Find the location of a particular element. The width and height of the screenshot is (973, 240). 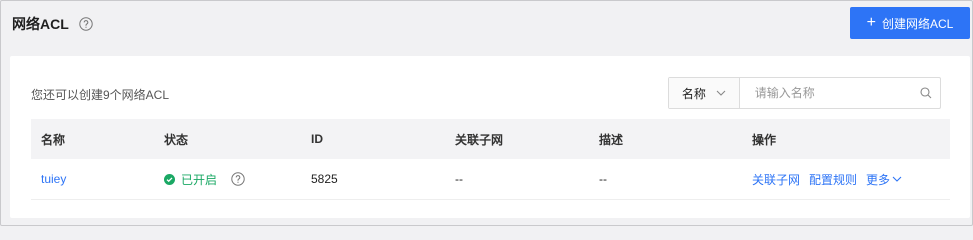

header-actions: 操作 is located at coordinates (764, 139).